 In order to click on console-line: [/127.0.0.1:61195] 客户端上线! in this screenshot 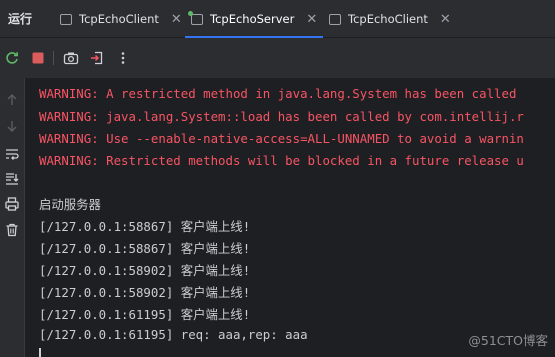, I will do `click(145, 314)`.